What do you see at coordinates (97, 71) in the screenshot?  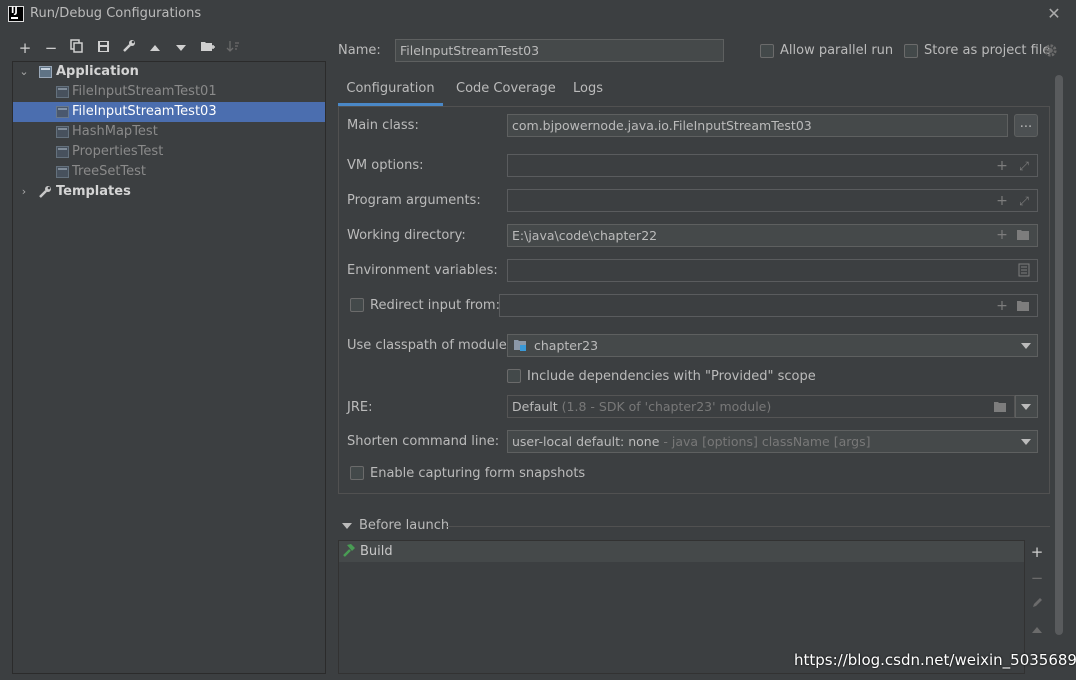 I see `tree-item-label: Application` at bounding box center [97, 71].